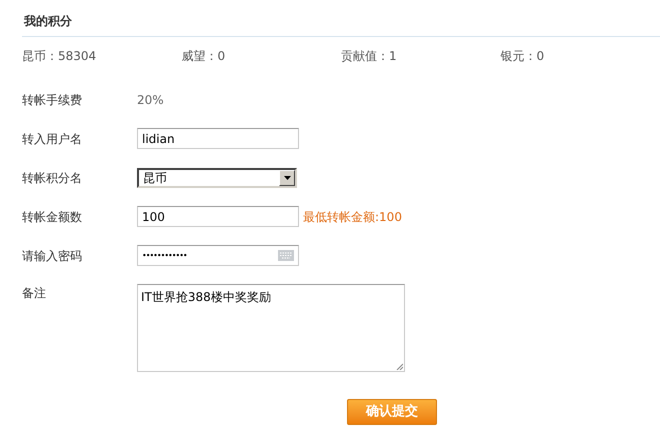 This screenshot has width=660, height=447. Describe the element at coordinates (218, 138) in the screenshot. I see `input-field: lidian` at that location.